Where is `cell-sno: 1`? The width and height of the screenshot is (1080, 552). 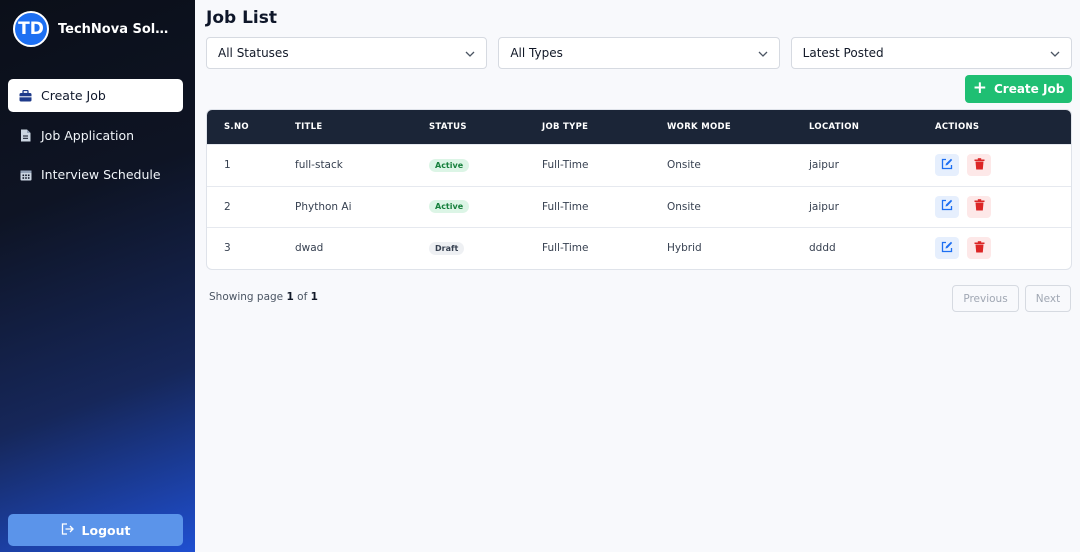 cell-sno: 1 is located at coordinates (227, 165).